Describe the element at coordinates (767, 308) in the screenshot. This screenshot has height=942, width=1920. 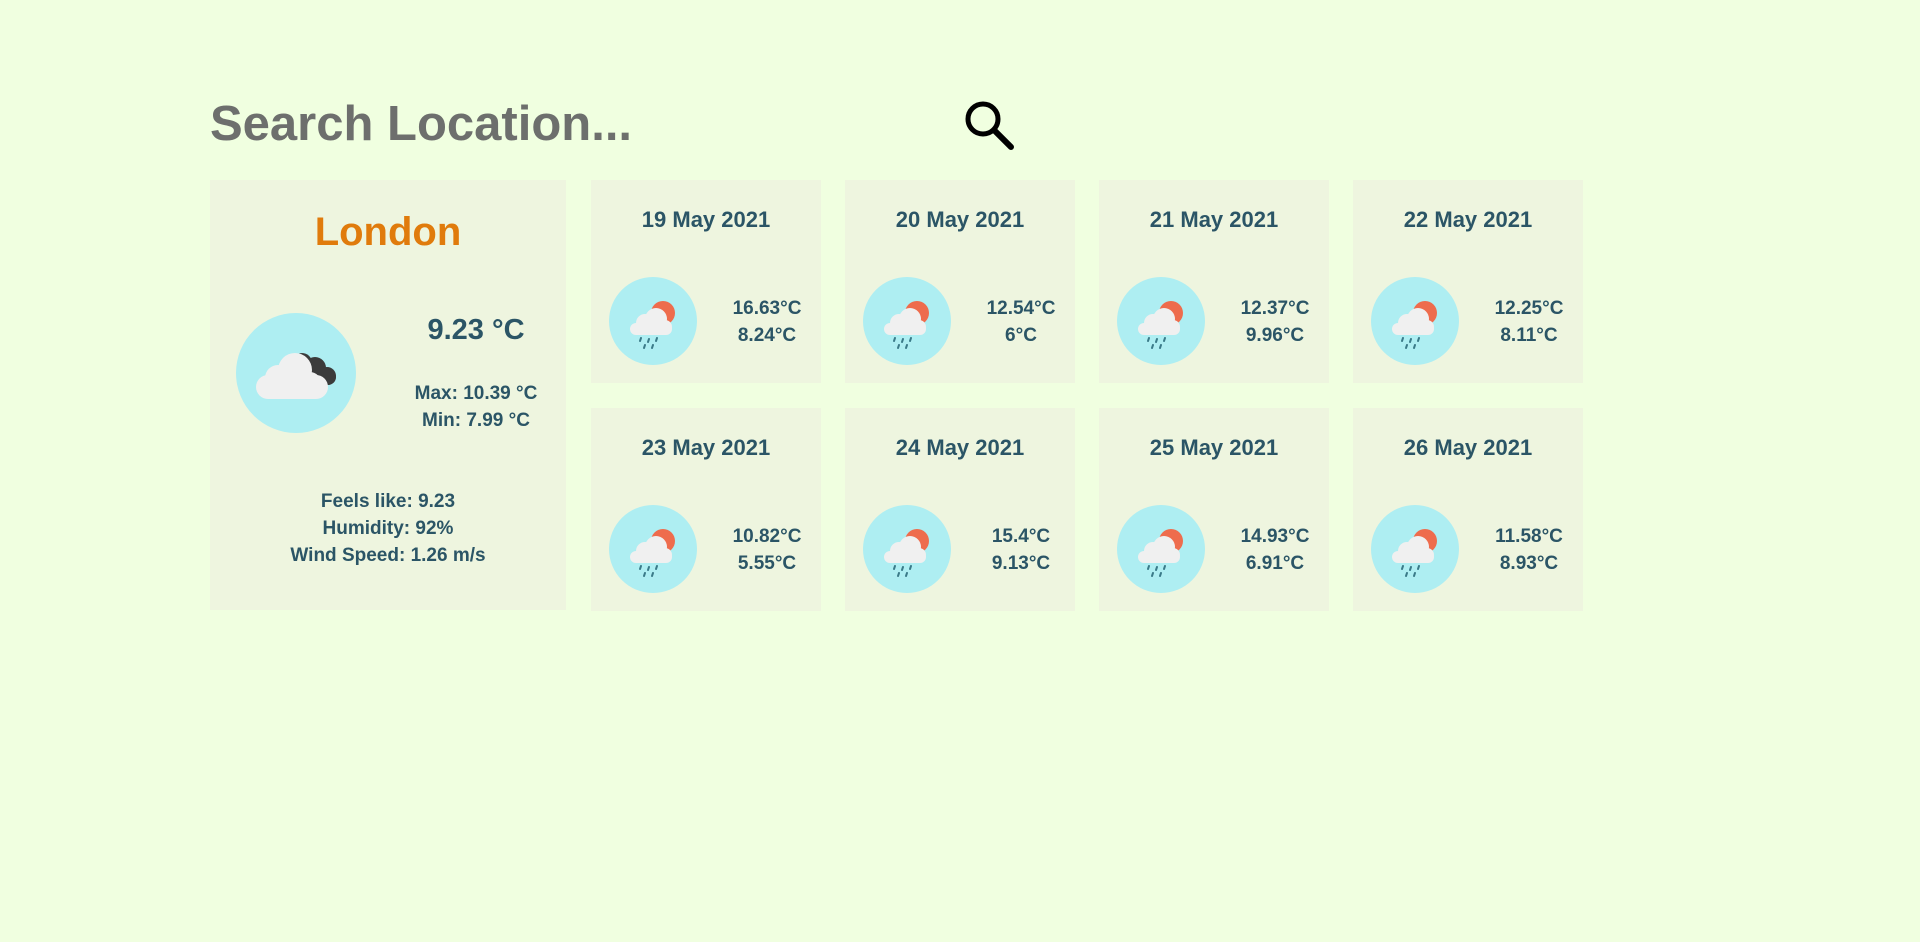
I see `forecast-max: 16.63°C` at that location.